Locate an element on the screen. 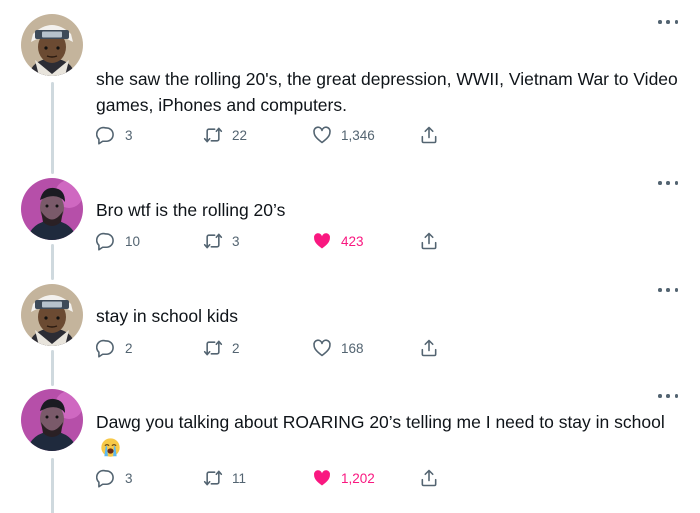 The width and height of the screenshot is (700, 513). like-count: 1,202 is located at coordinates (358, 478).